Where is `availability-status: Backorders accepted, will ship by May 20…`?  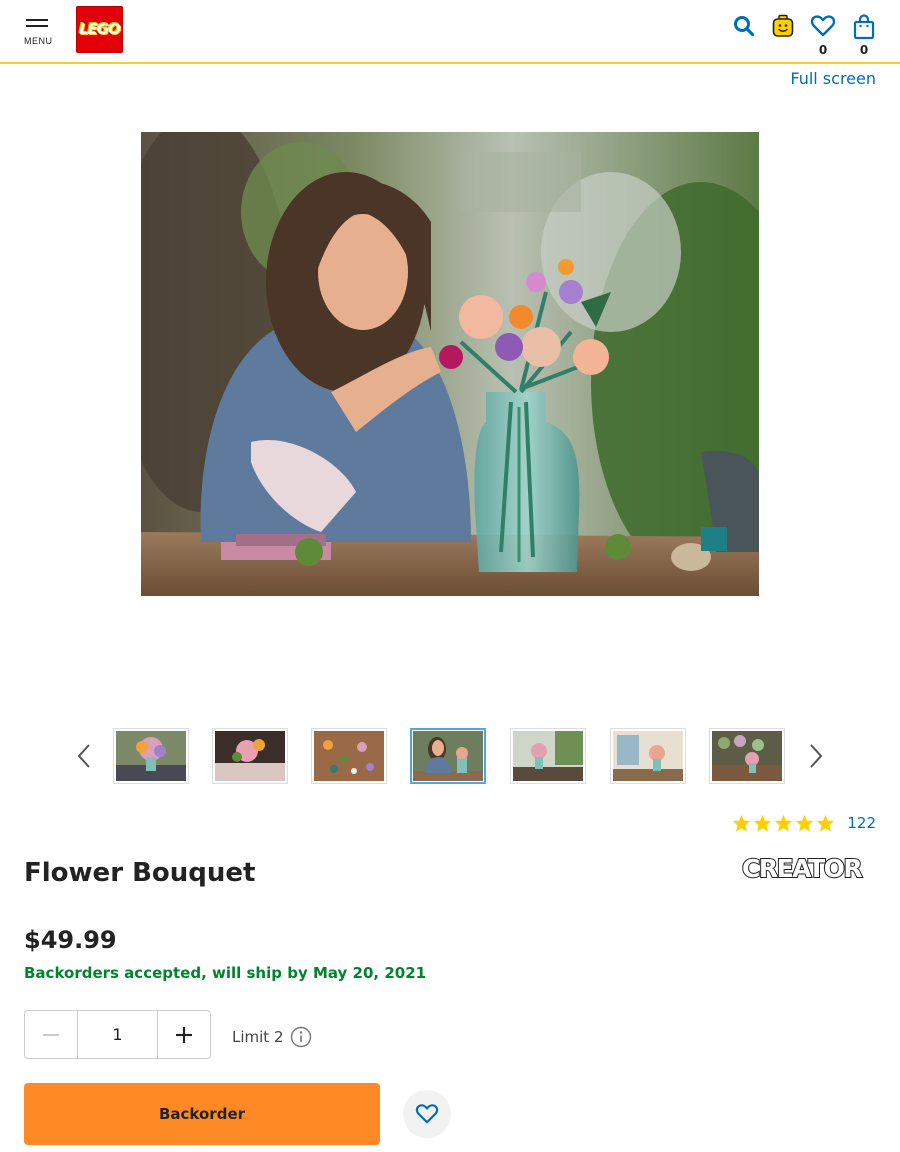 availability-status: Backorders accepted, will ship by May 20… is located at coordinates (225, 973).